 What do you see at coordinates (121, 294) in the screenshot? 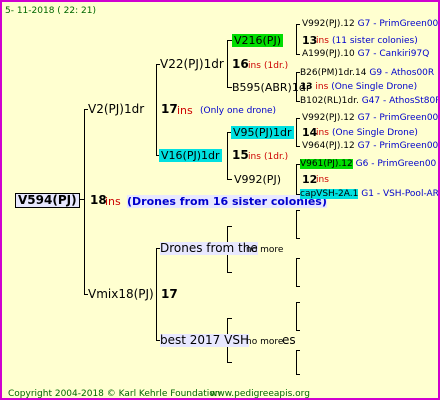
I see `drone-father: Vmix18(PJ)` at bounding box center [121, 294].